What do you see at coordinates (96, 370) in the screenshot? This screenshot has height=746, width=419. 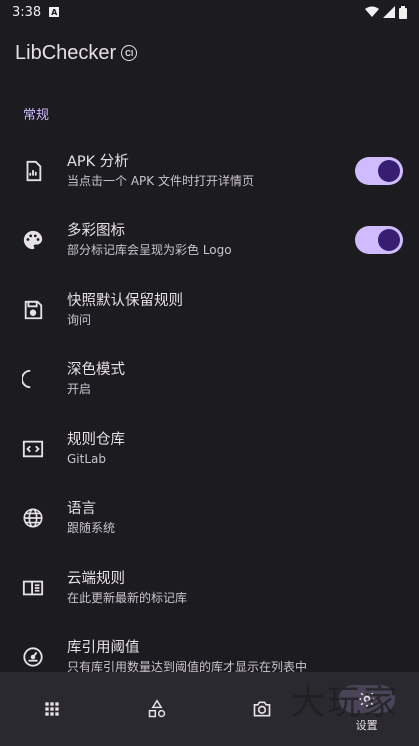 I see `pref-title: 深色模式` at bounding box center [96, 370].